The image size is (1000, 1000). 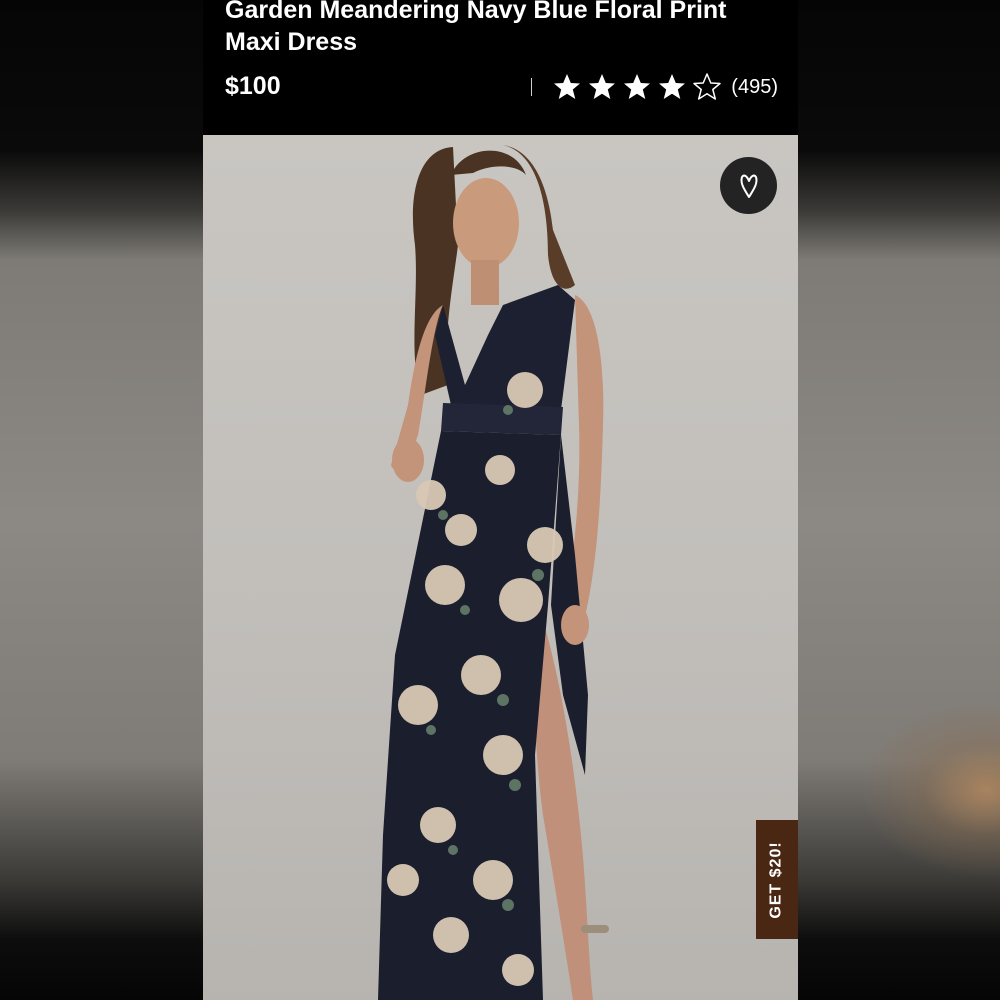 What do you see at coordinates (707, 86) in the screenshot?
I see `star-outline-icon` at bounding box center [707, 86].